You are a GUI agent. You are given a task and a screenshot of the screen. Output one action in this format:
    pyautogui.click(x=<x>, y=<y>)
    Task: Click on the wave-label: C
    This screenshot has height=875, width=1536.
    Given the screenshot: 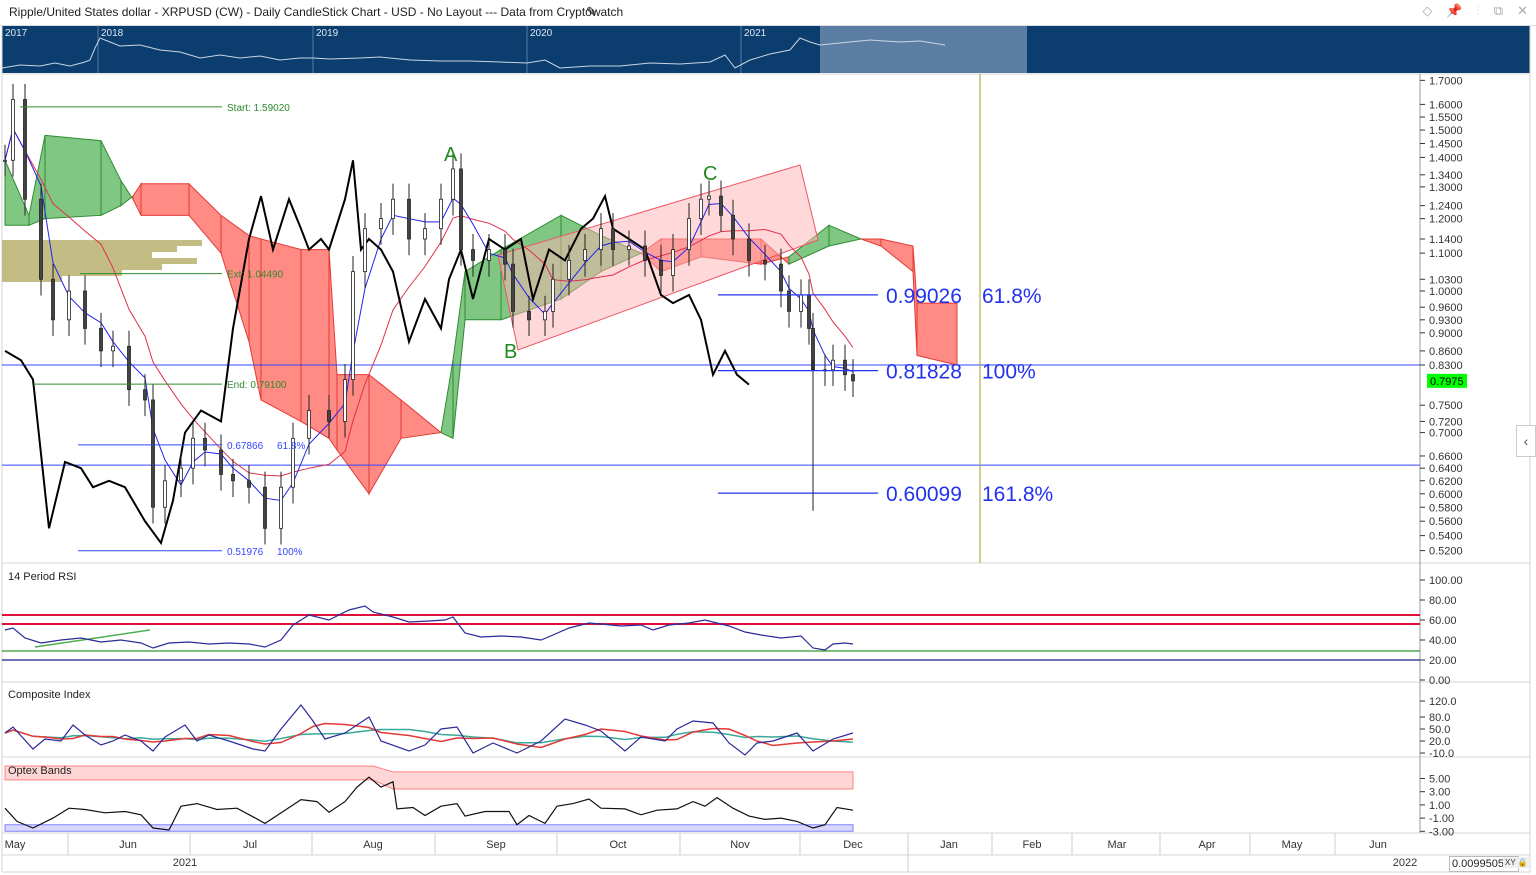 What is the action you would take?
    pyautogui.click(x=710, y=174)
    